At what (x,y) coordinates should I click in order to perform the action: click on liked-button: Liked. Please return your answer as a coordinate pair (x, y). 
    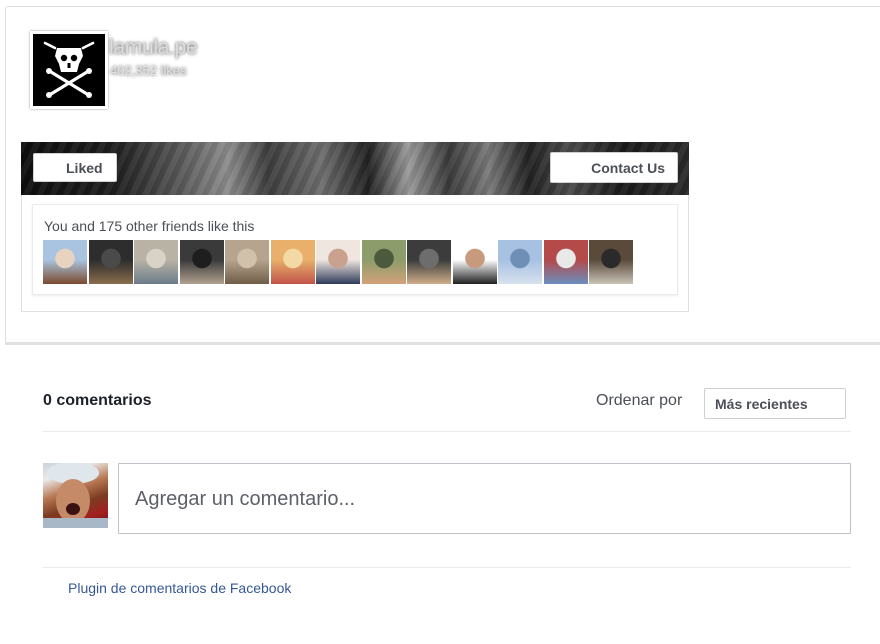
    Looking at the image, I should click on (75, 167).